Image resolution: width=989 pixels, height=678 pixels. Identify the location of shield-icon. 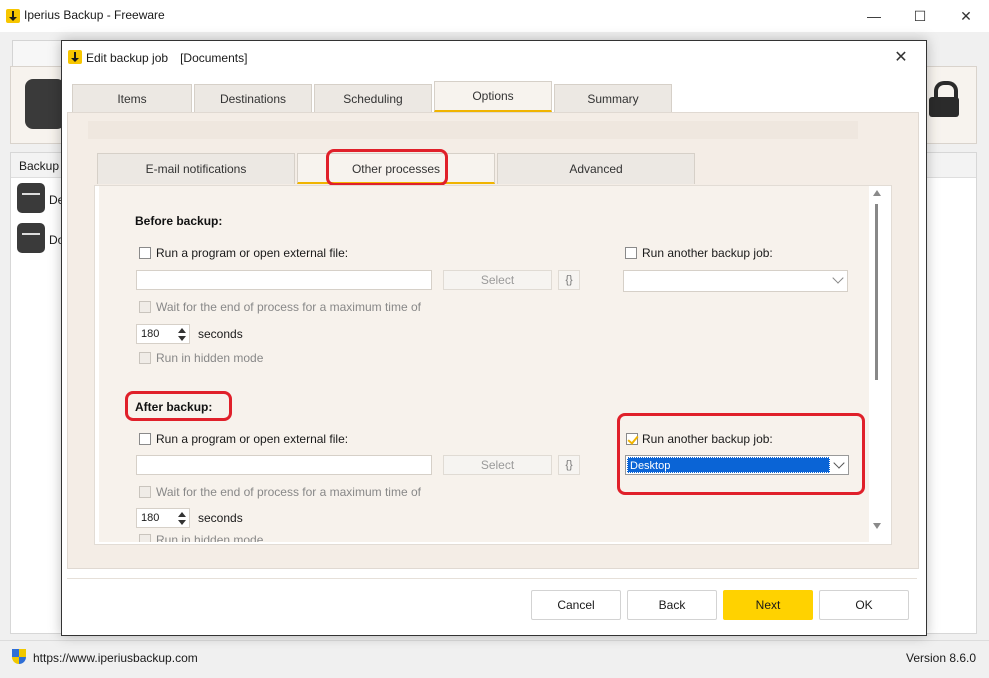
(19, 657).